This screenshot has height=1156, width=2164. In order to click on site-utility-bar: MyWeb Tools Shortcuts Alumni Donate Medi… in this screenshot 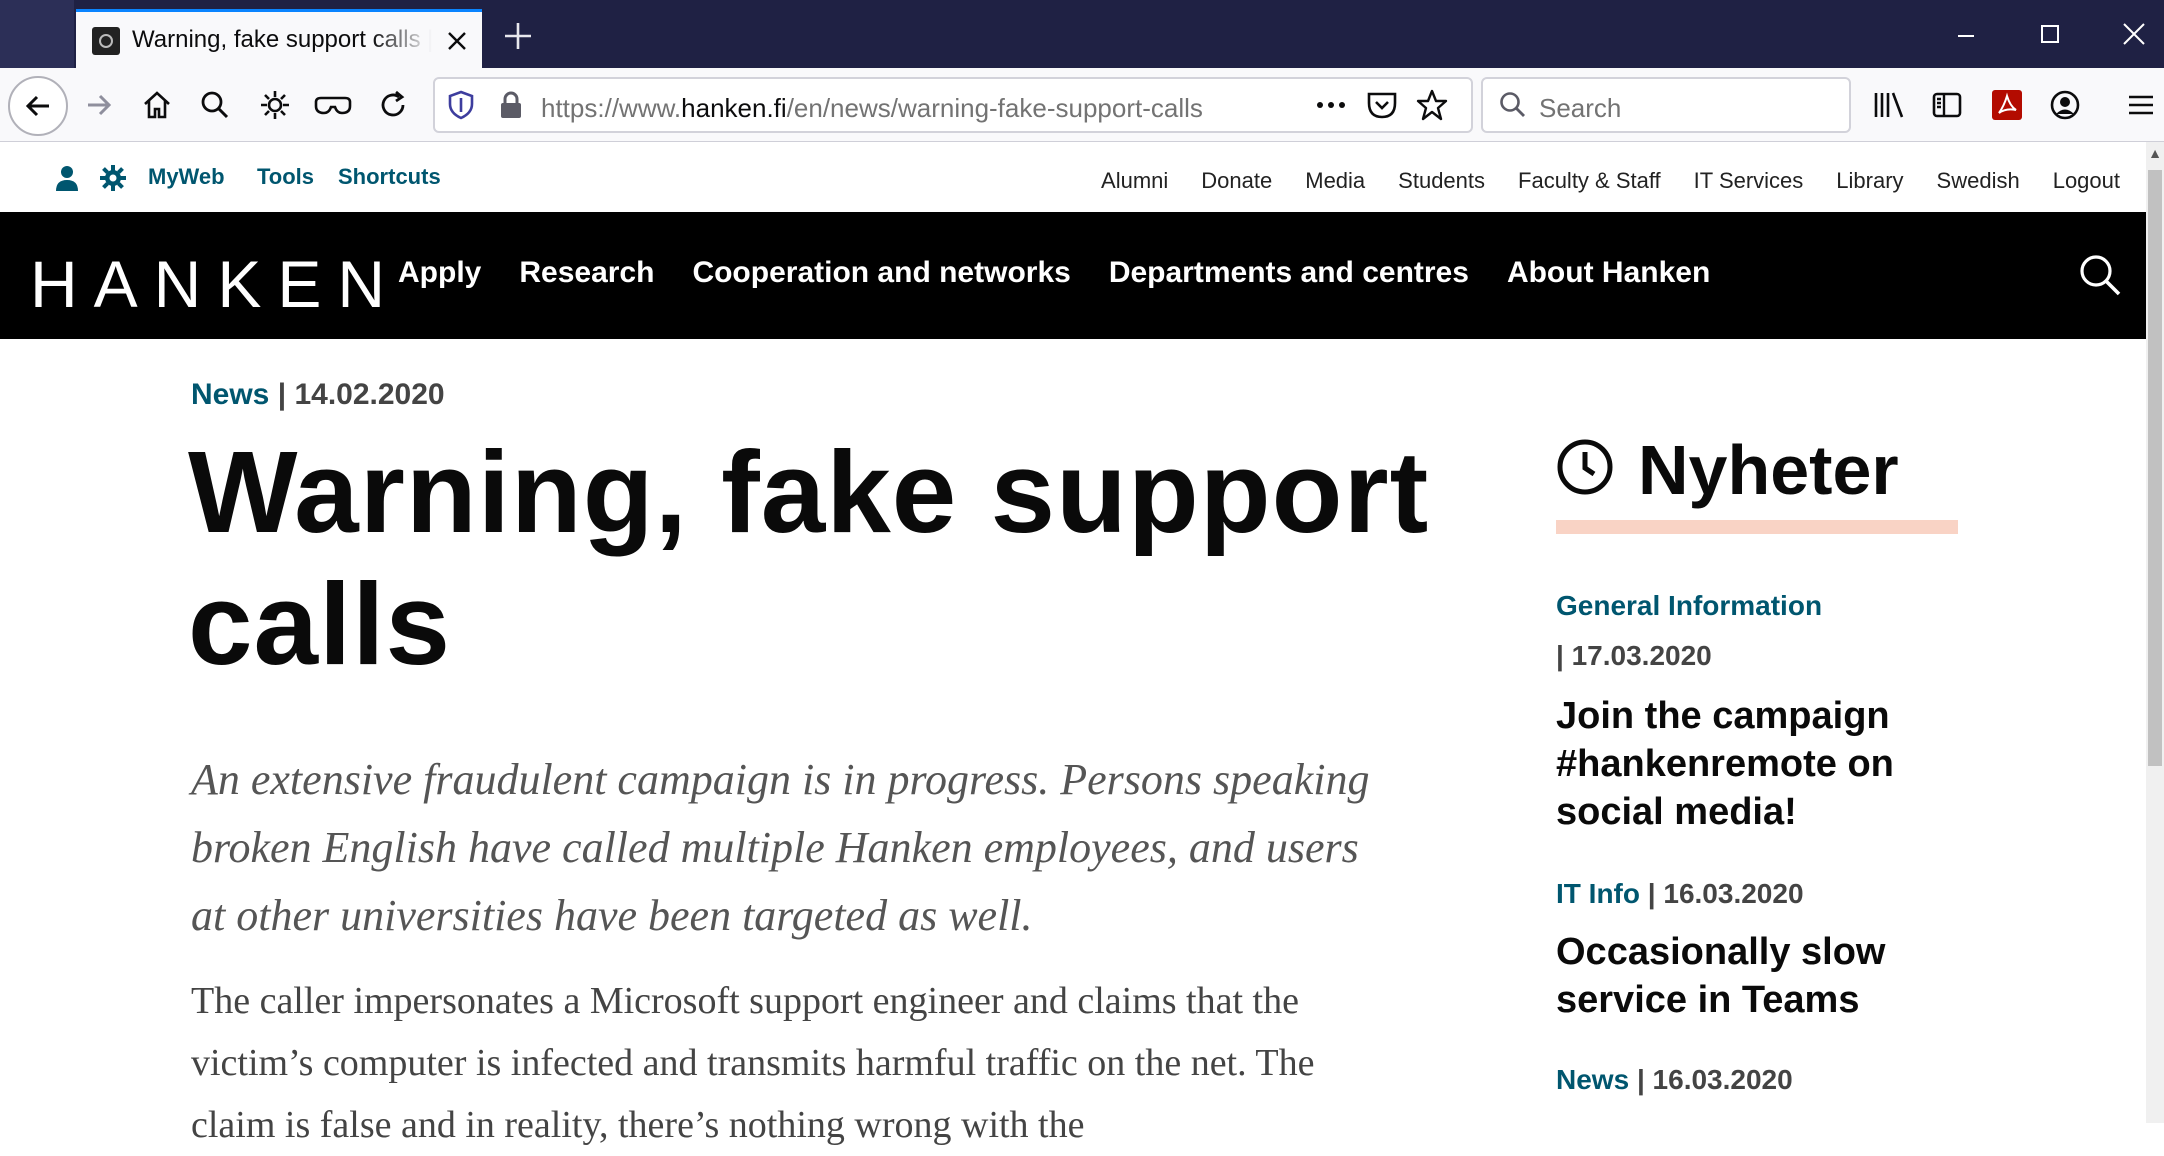, I will do `click(1073, 177)`.